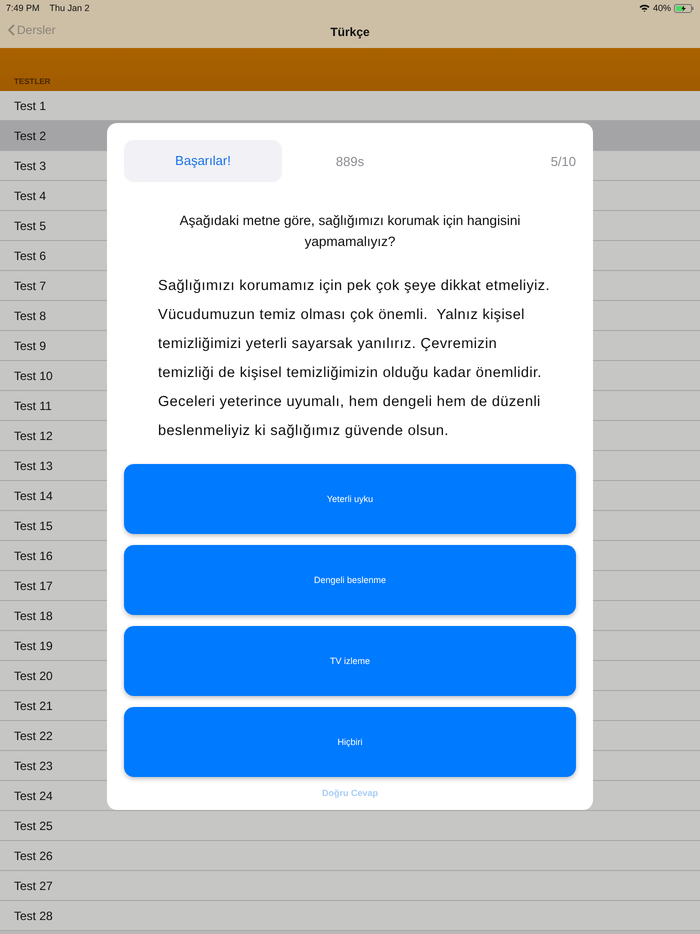 The height and width of the screenshot is (934, 700). I want to click on nav-title: Türkçe, so click(350, 32).